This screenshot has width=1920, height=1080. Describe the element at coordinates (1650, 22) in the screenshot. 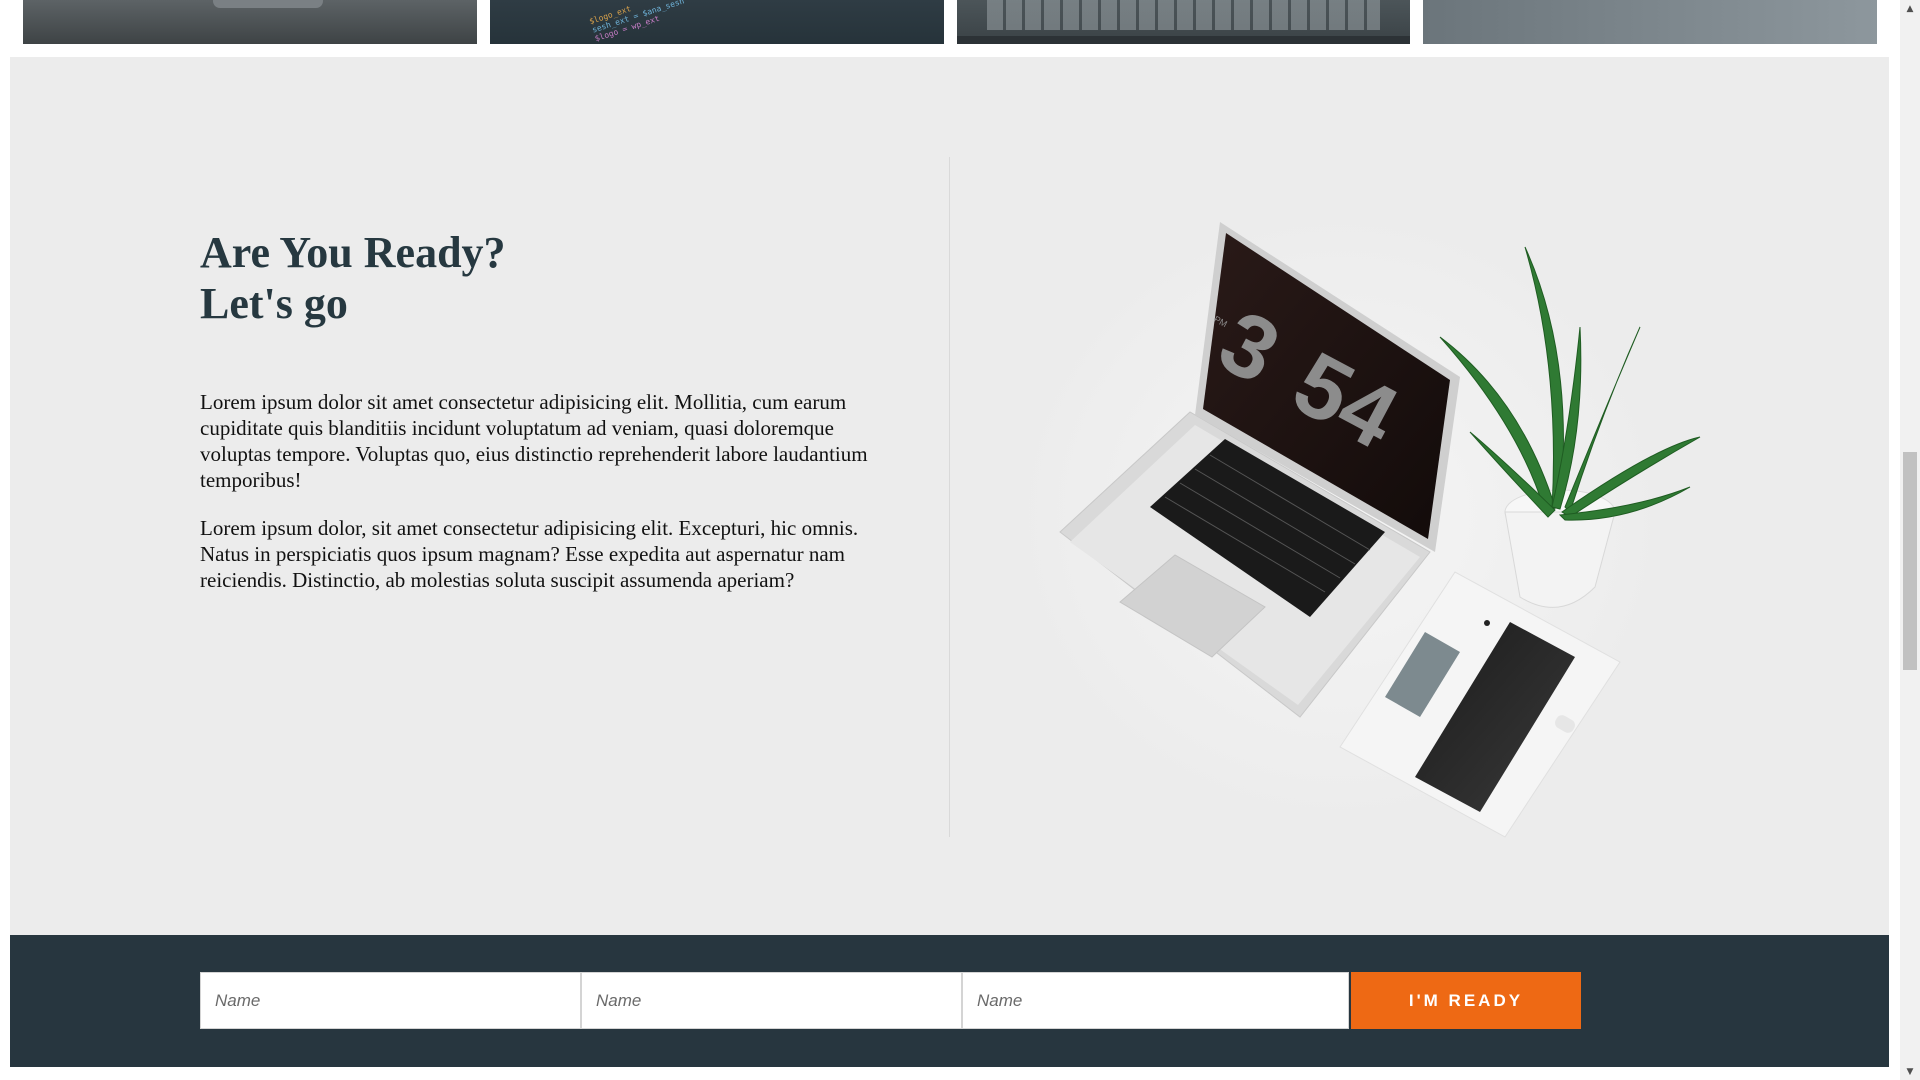

I see `gallery-thumbnail-workspace` at that location.